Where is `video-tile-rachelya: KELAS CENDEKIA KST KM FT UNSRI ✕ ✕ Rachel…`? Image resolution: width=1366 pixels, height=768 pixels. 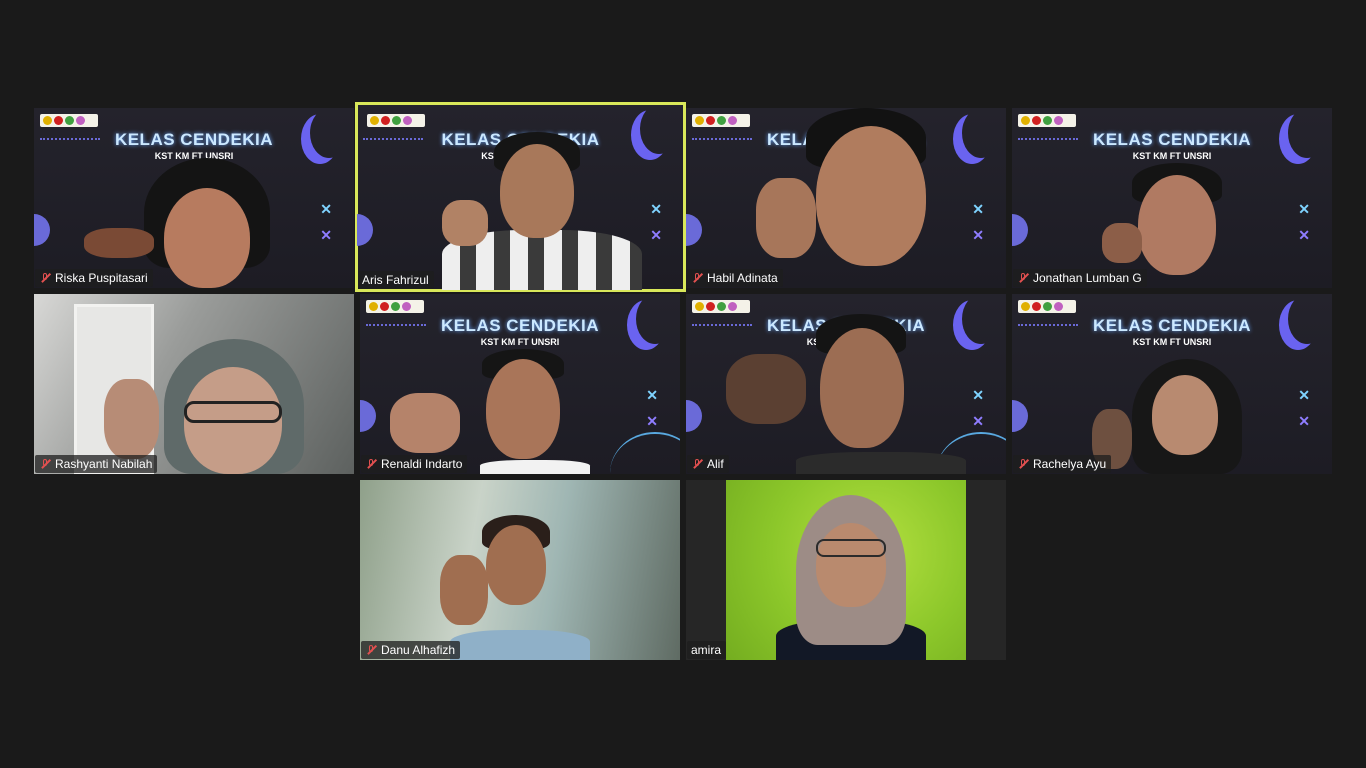 video-tile-rachelya: KELAS CENDEKIA KST KM FT UNSRI ✕ ✕ Rachel… is located at coordinates (1172, 384).